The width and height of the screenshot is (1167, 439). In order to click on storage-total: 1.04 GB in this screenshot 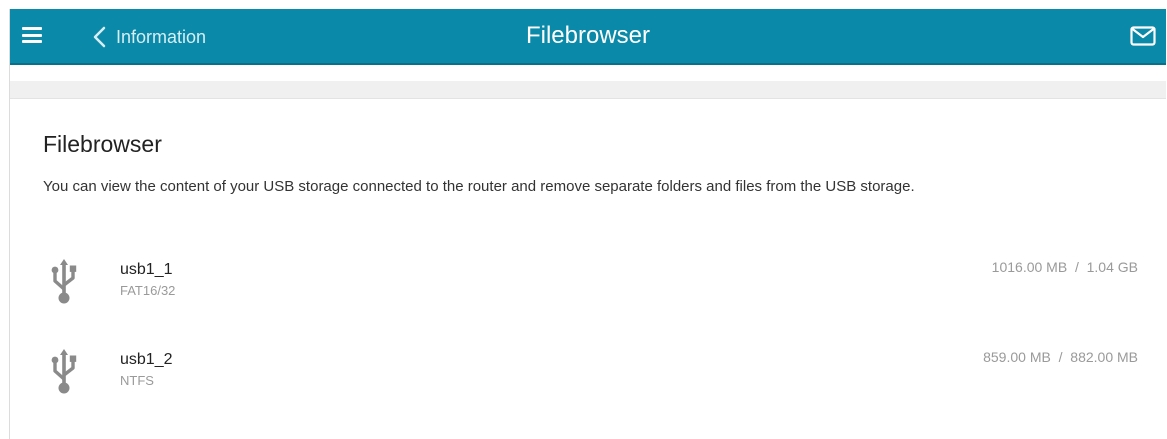, I will do `click(1112, 267)`.